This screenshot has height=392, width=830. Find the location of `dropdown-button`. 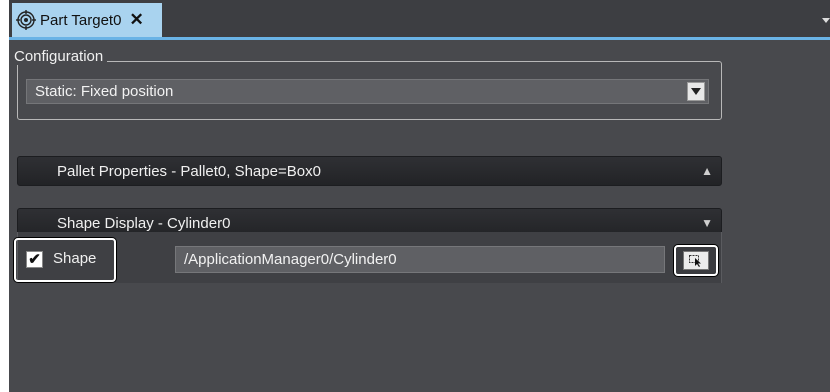

dropdown-button is located at coordinates (696, 91).